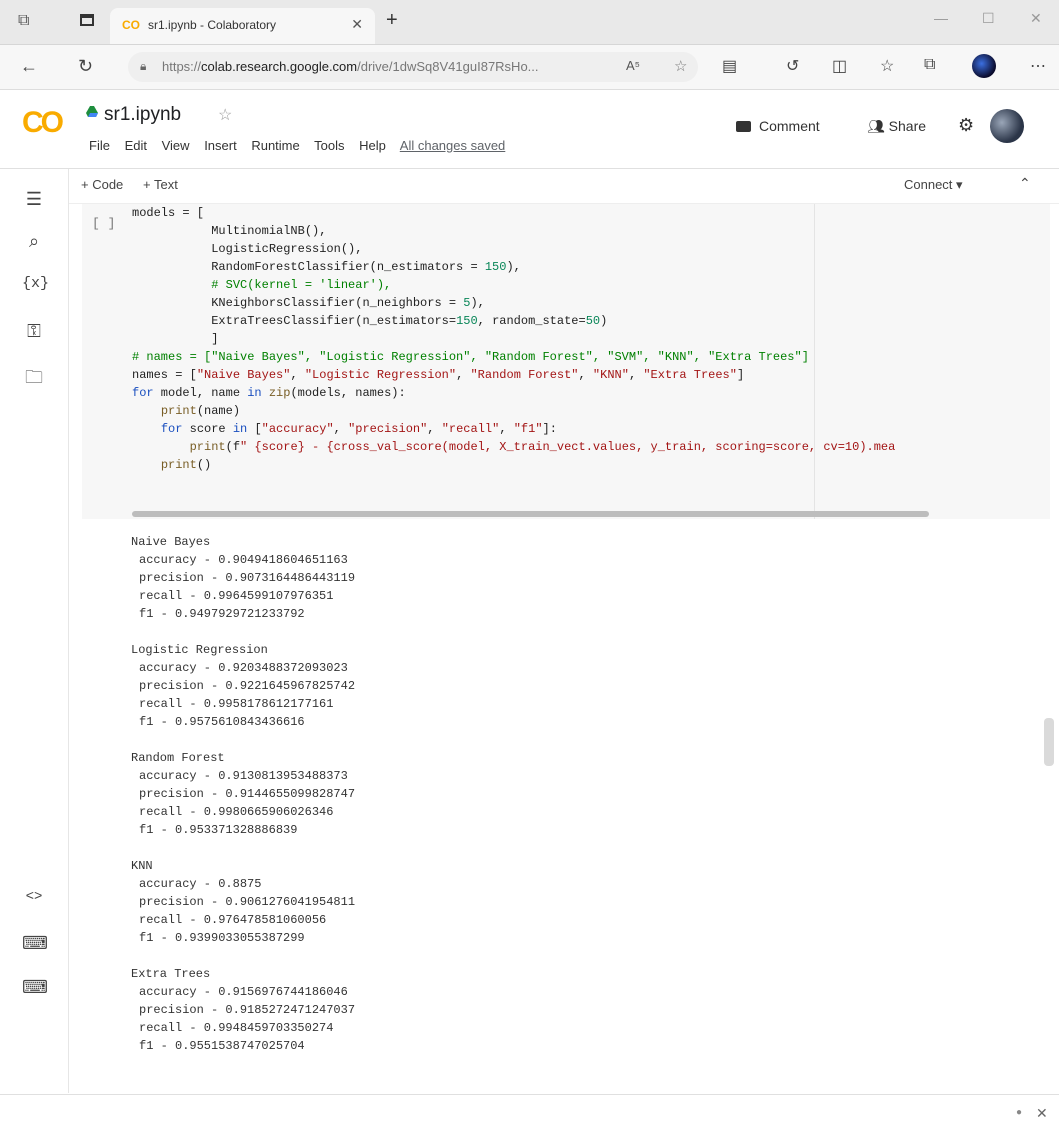 The width and height of the screenshot is (1059, 1136). Describe the element at coordinates (225, 115) in the screenshot. I see `star-icon: ☆` at that location.